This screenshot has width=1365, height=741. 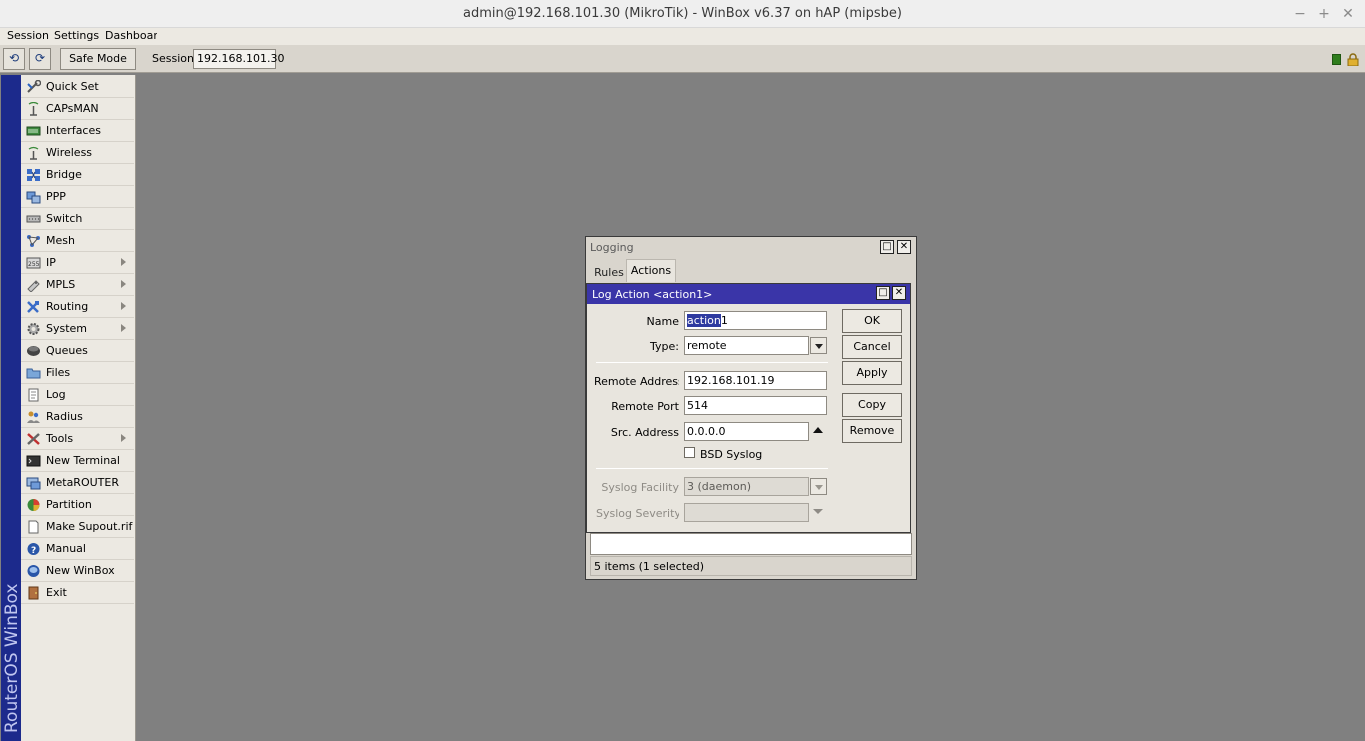 I want to click on sidebar-item-label: Make Supout.rif, so click(x=89, y=526).